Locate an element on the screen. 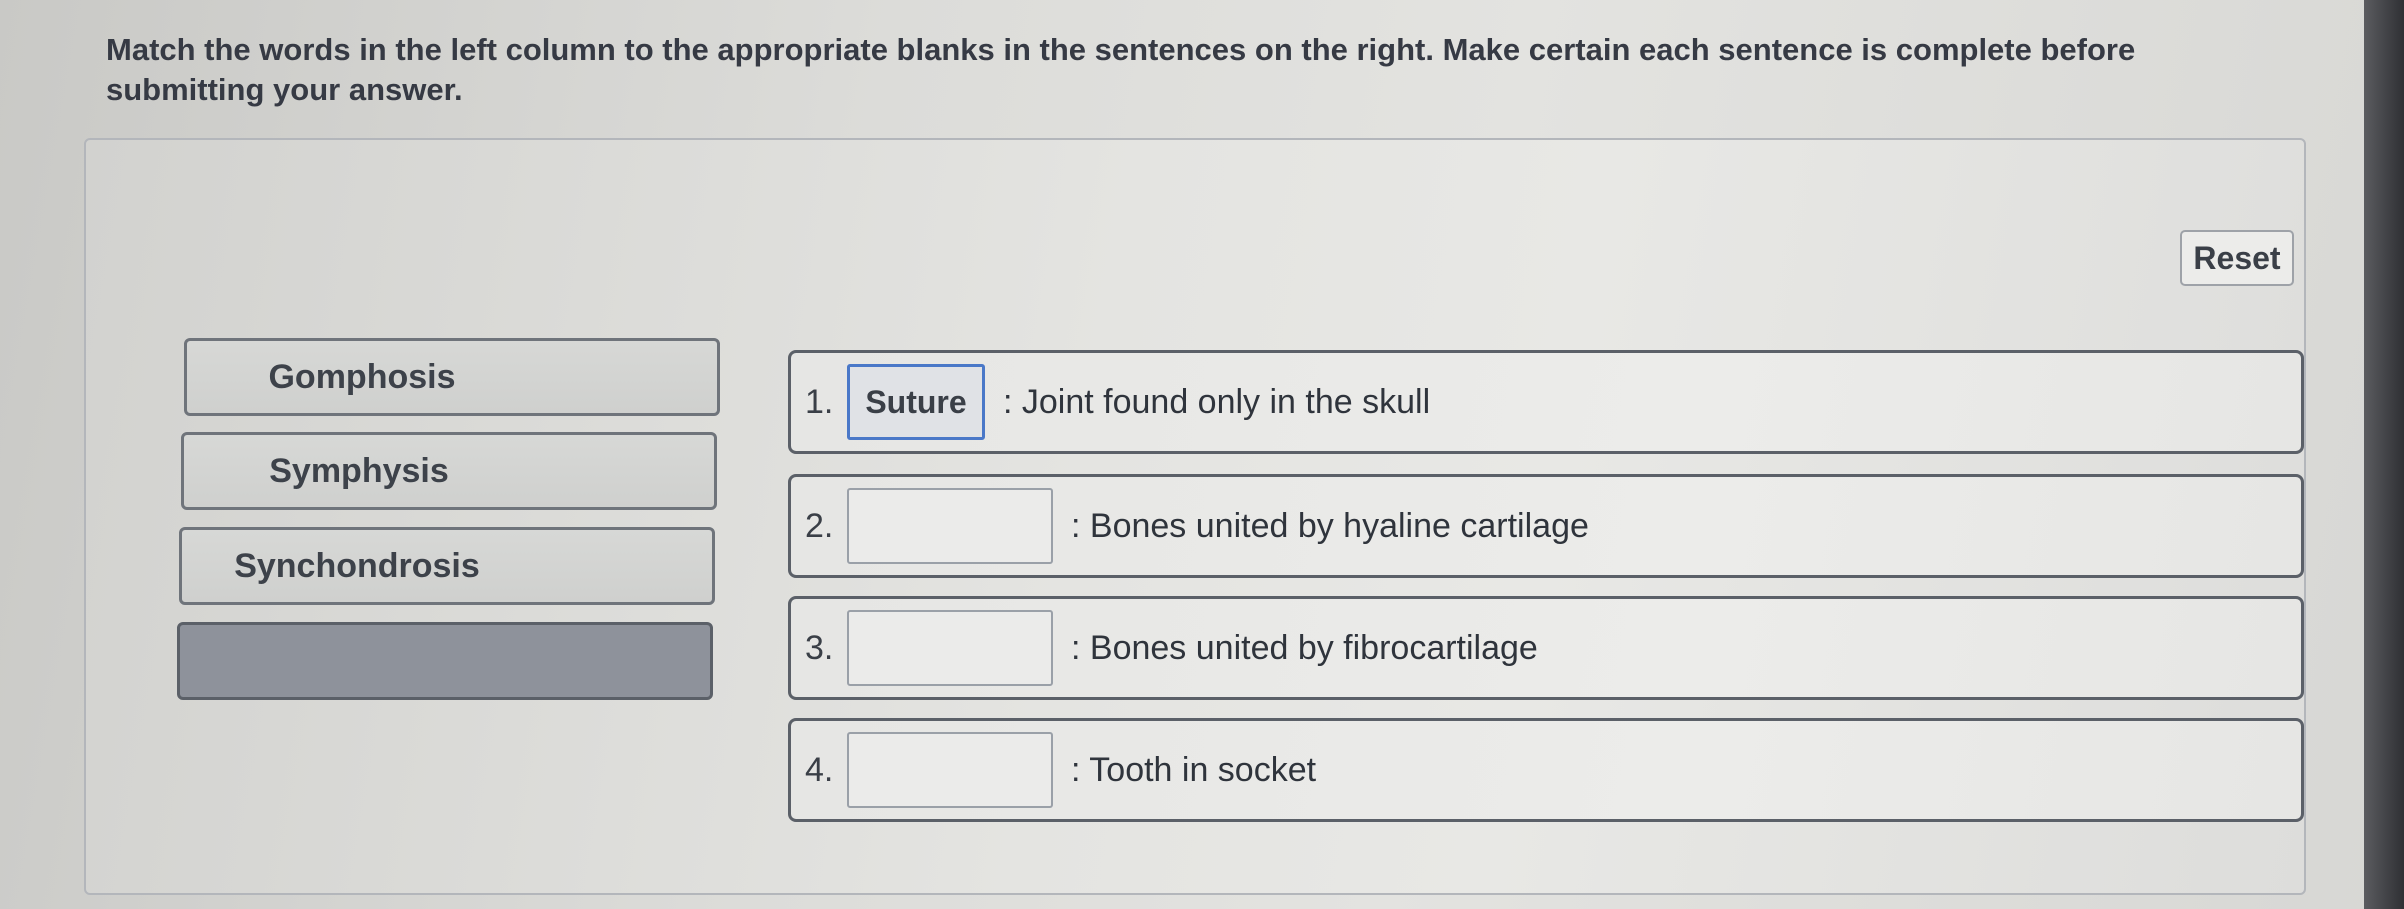 This screenshot has height=909, width=2404. sentence-text: : Bones united by fibrocartilage is located at coordinates (1304, 647).